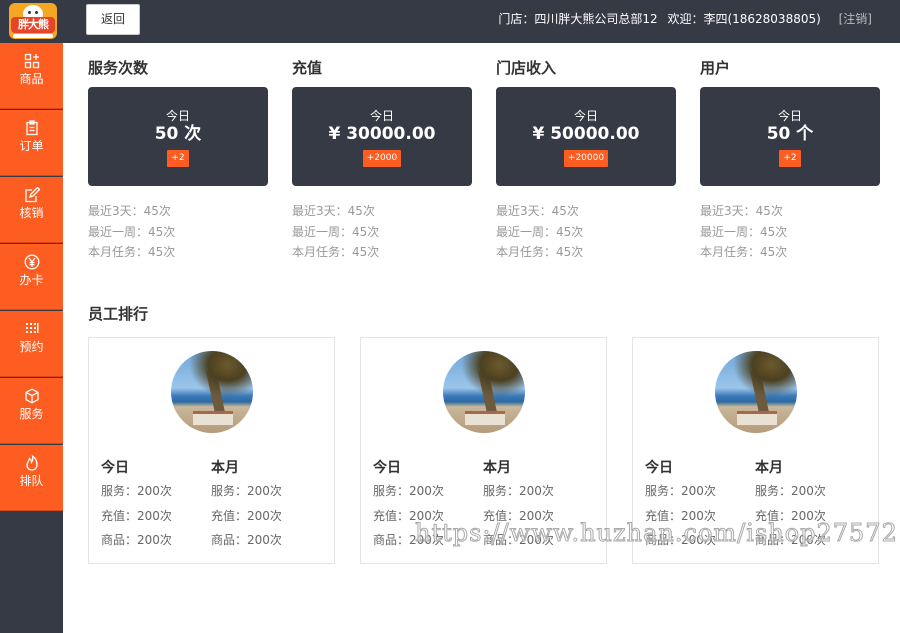 The height and width of the screenshot is (633, 900). Describe the element at coordinates (31, 463) in the screenshot. I see `flame-icon` at that location.